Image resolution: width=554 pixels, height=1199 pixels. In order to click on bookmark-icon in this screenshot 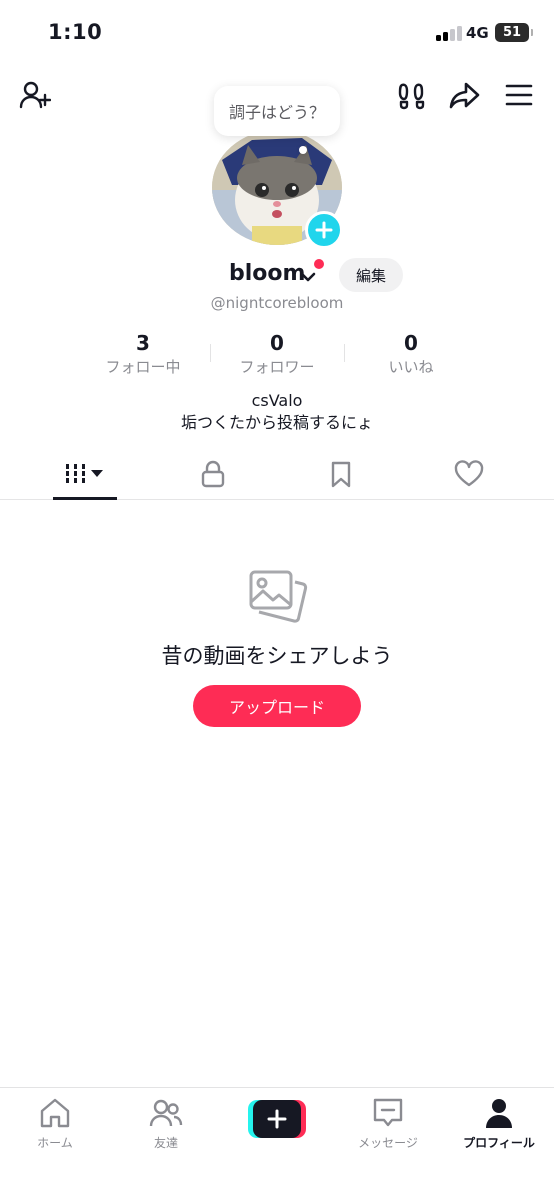, I will do `click(341, 474)`.